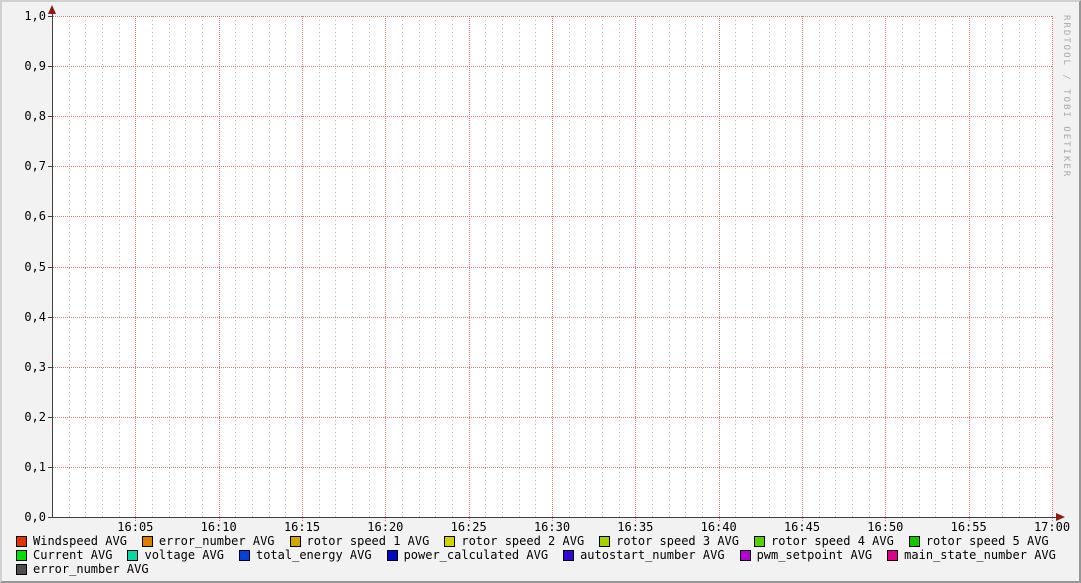 The width and height of the screenshot is (1081, 583). Describe the element at coordinates (468, 527) in the screenshot. I see `x-axis-tick-label: 16:25` at that location.